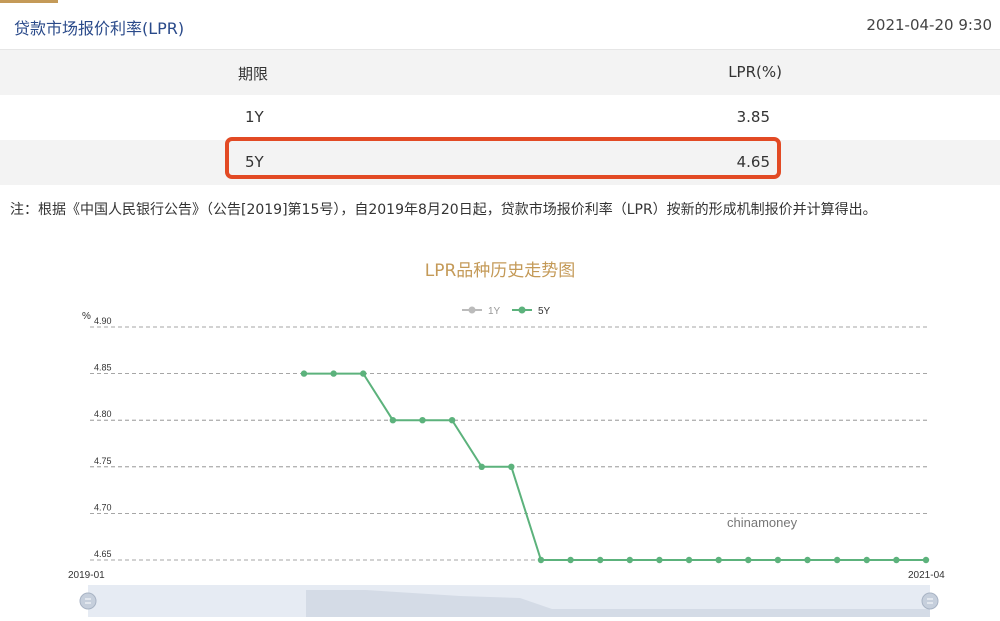  What do you see at coordinates (254, 117) in the screenshot?
I see `term-cell: 1Y` at bounding box center [254, 117].